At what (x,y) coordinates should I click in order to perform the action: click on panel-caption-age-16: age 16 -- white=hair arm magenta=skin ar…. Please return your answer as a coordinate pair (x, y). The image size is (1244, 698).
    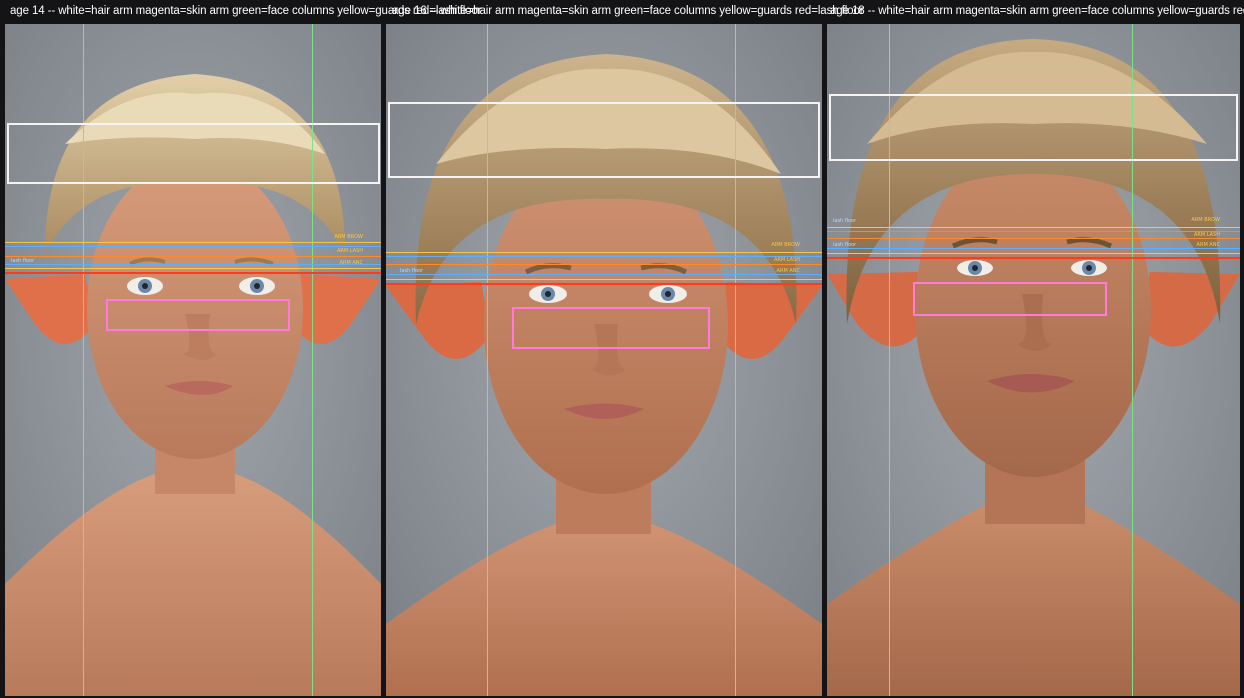
    Looking at the image, I should click on (628, 11).